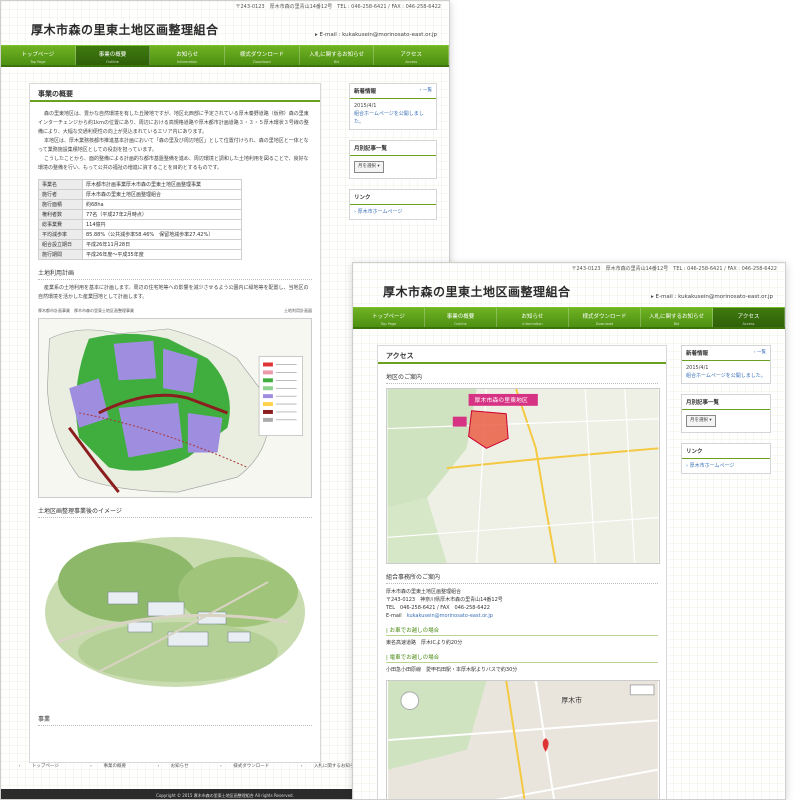 The height and width of the screenshot is (800, 800). Describe the element at coordinates (140, 224) in the screenshot. I see `table-row: 総事業費 114億円` at that location.